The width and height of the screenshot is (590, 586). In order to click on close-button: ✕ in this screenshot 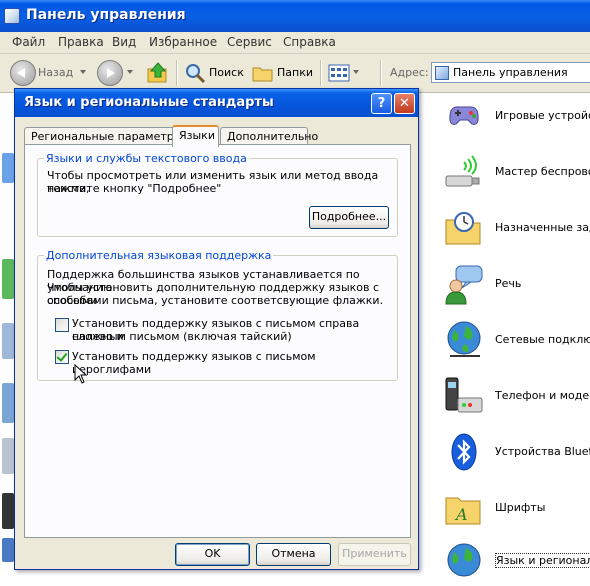, I will do `click(404, 103)`.